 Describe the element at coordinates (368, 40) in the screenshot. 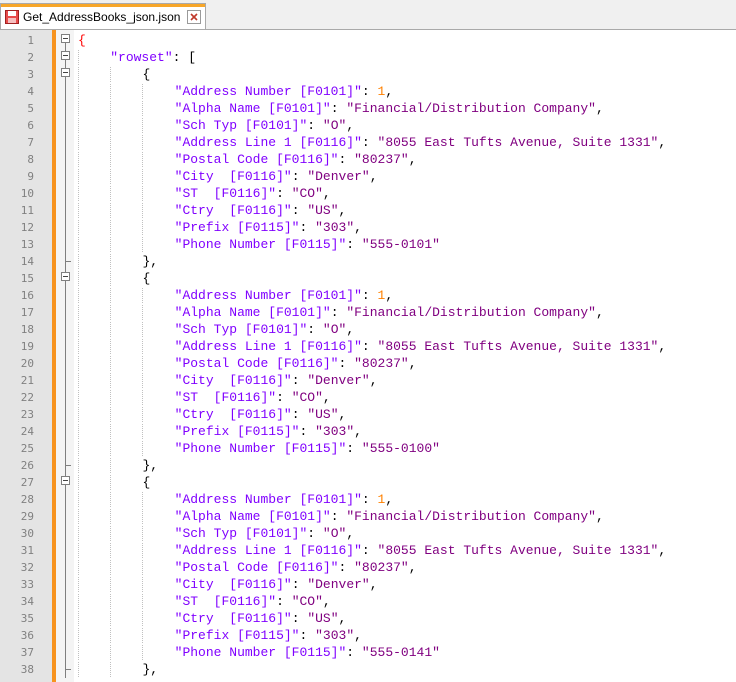

I see `code-line: 1{` at that location.